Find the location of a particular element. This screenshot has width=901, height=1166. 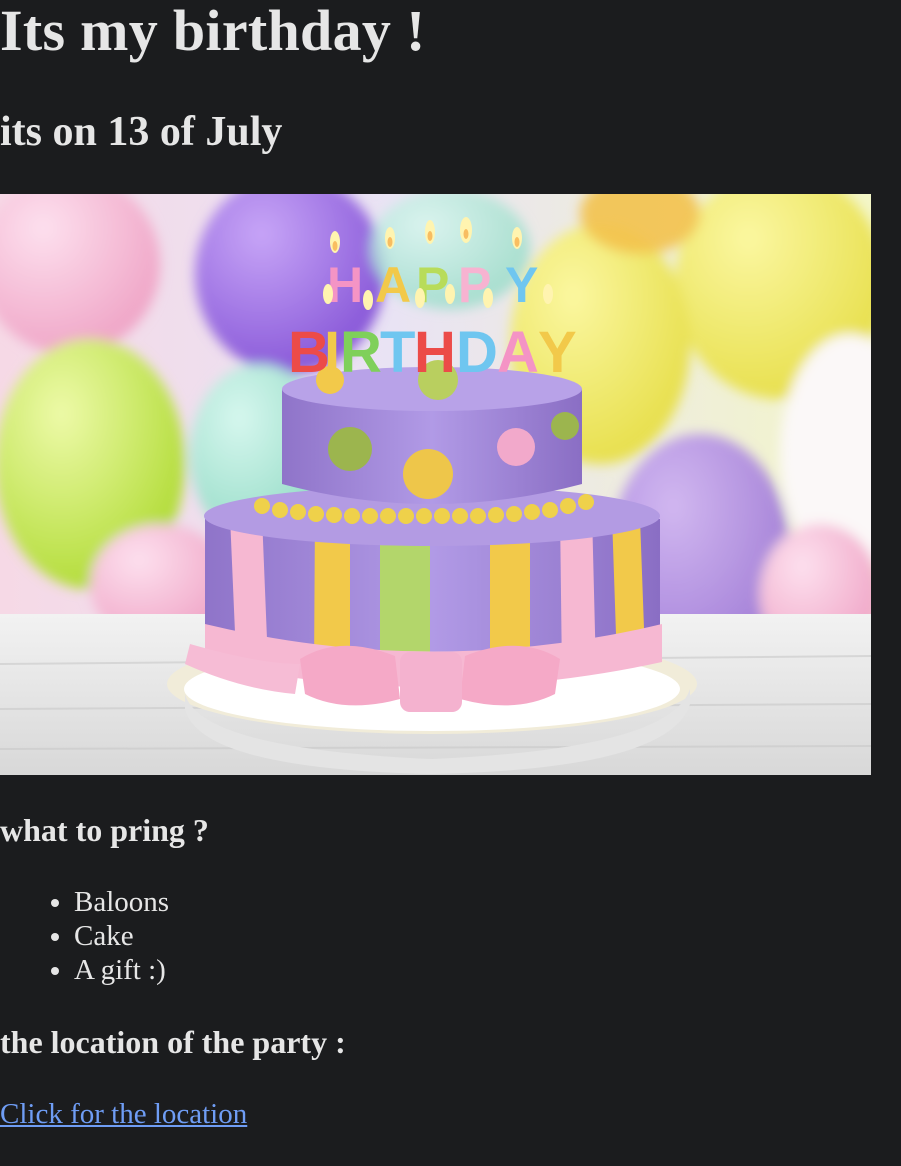

date-heading: its on 13 of July is located at coordinates (141, 132).